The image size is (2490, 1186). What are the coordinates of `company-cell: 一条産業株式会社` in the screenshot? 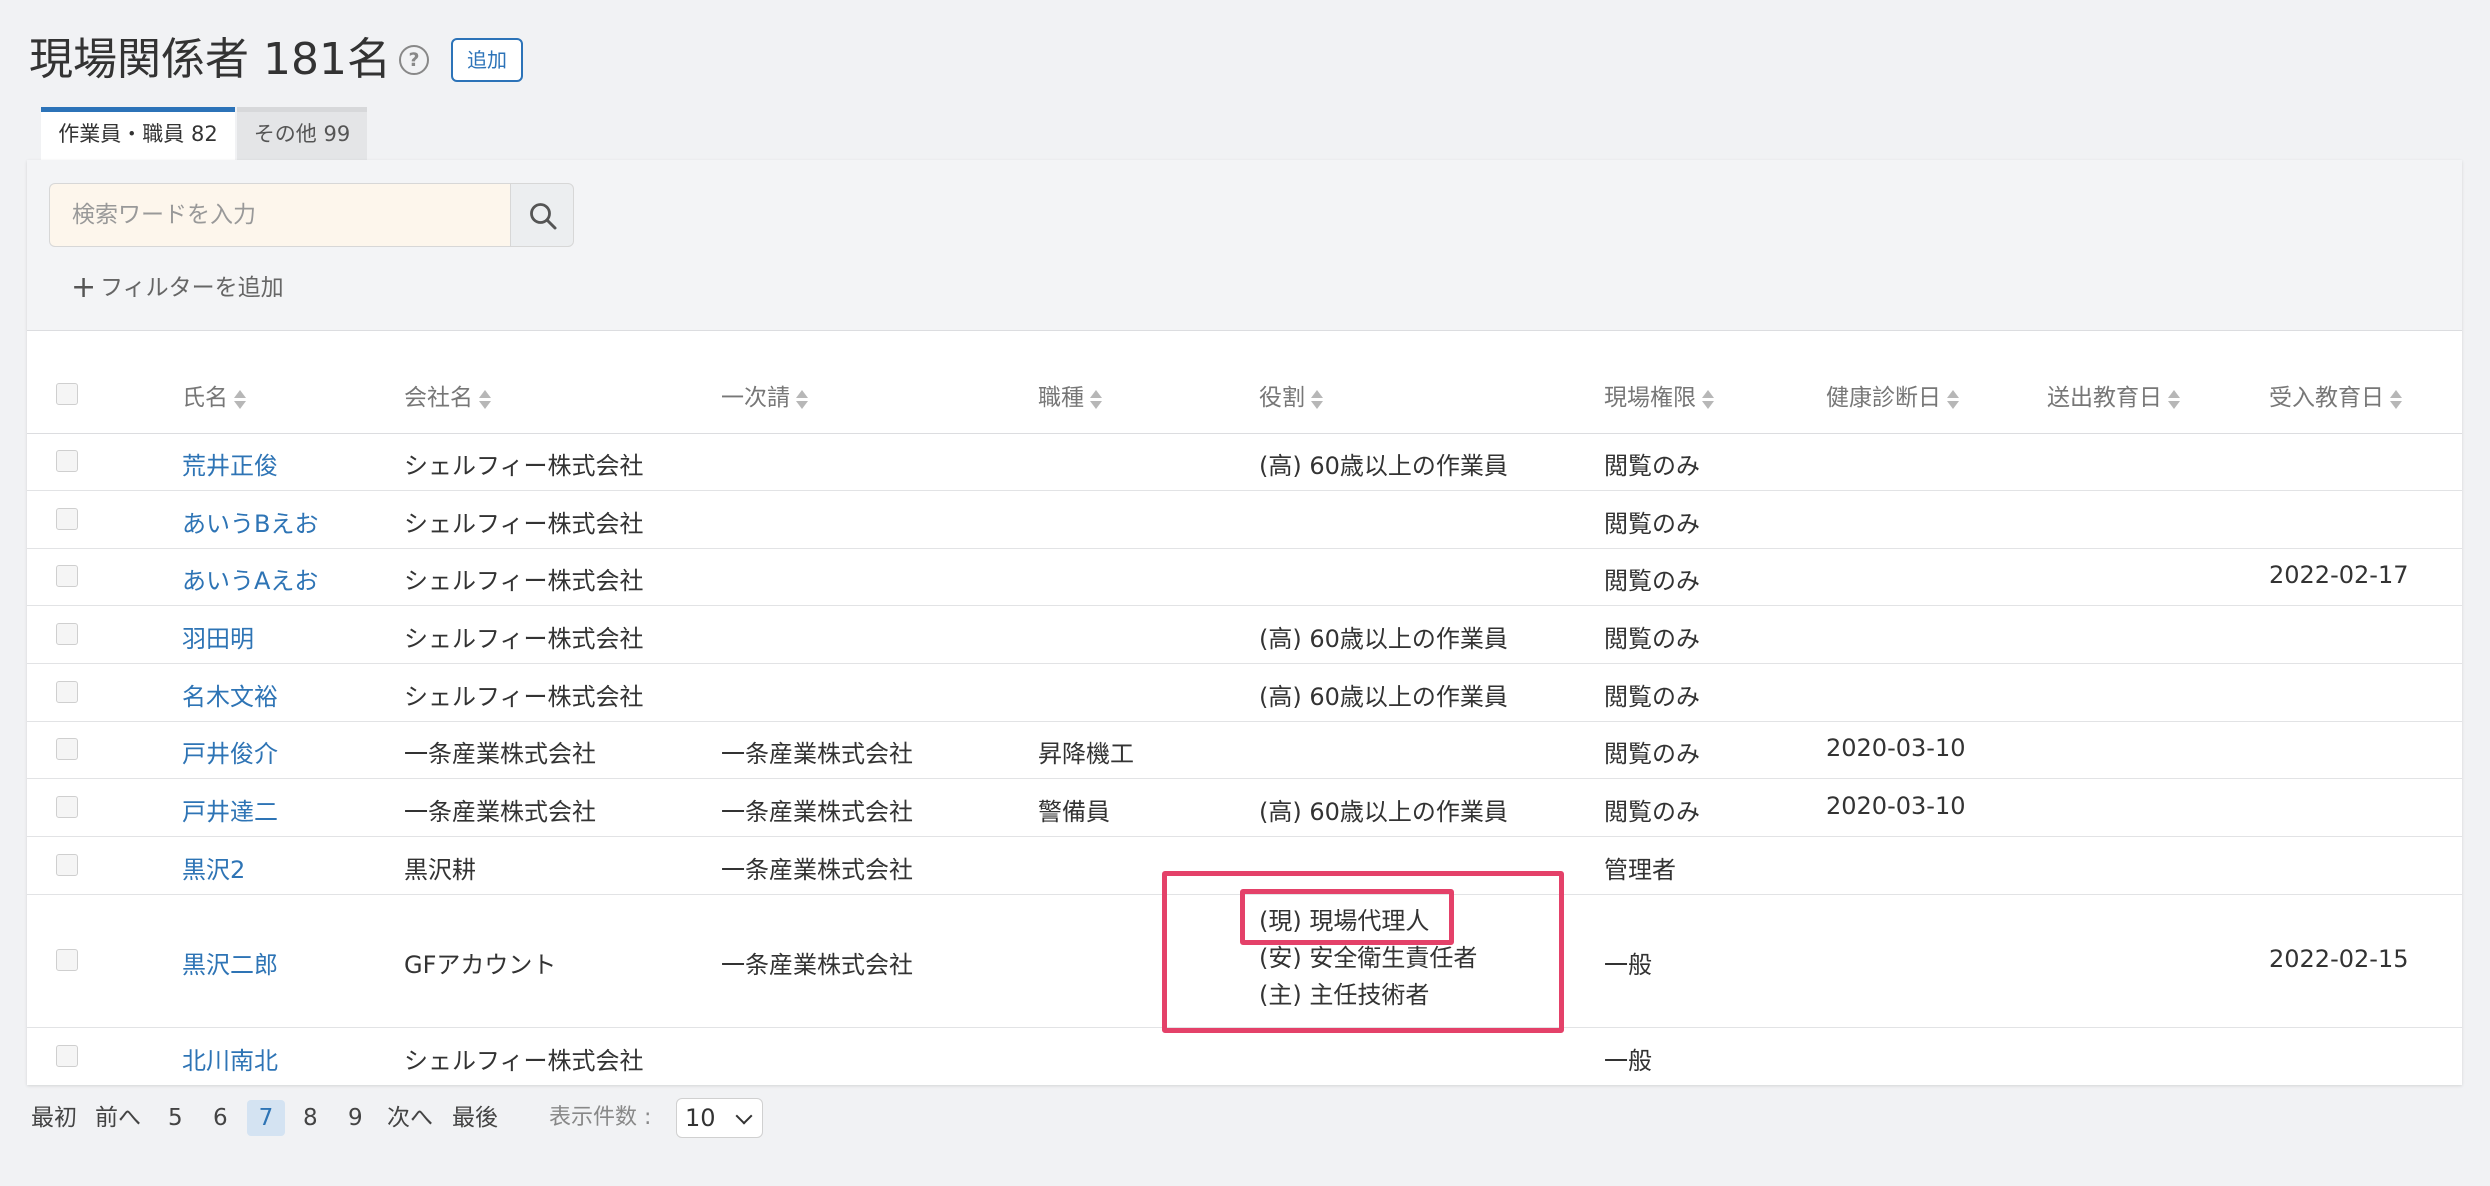 It's located at (500, 812).